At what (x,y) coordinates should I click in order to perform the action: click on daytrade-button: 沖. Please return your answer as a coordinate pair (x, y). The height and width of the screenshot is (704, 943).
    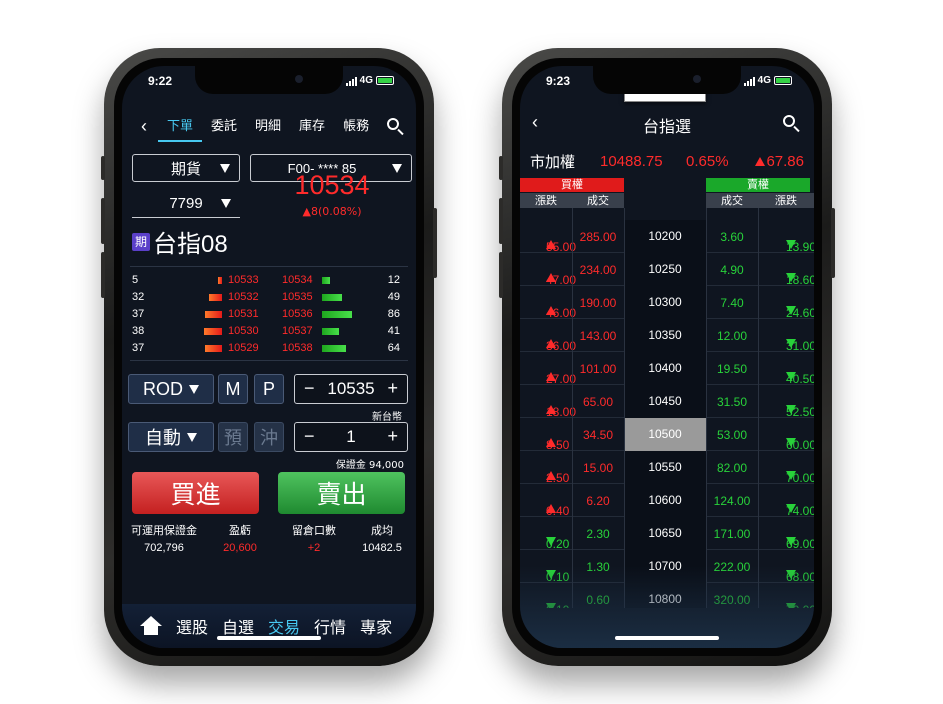
    Looking at the image, I should click on (269, 437).